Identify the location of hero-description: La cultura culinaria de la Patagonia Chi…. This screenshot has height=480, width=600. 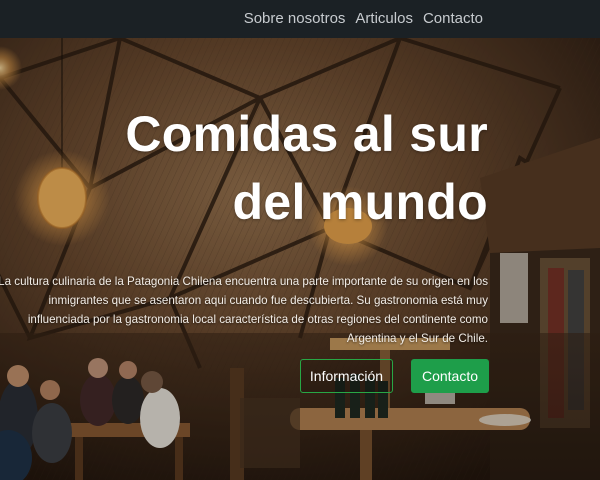
(244, 310).